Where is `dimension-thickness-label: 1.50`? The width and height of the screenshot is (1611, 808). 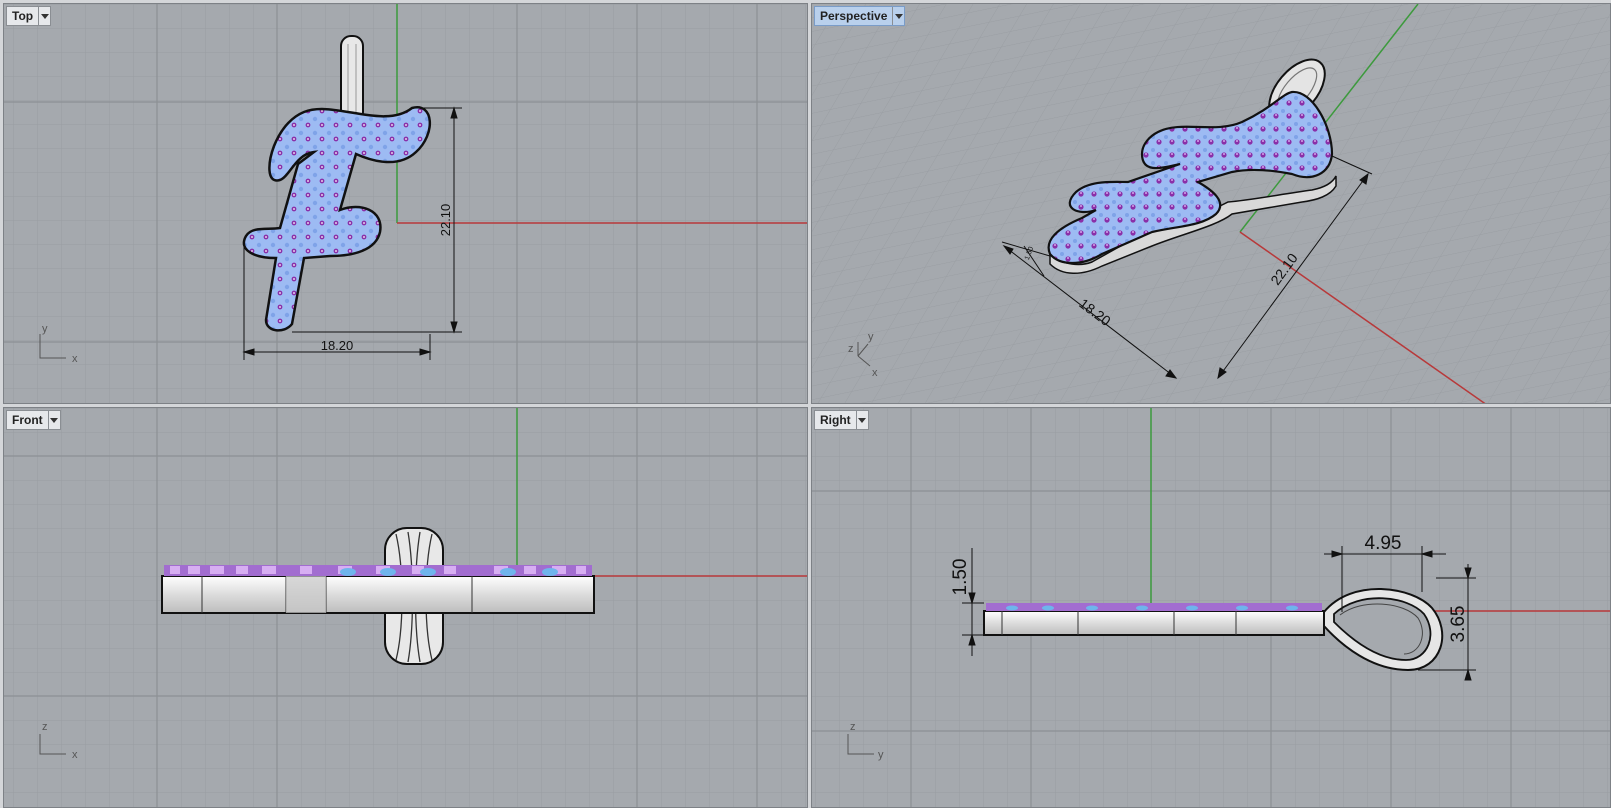
dimension-thickness-label: 1.50 is located at coordinates (960, 577).